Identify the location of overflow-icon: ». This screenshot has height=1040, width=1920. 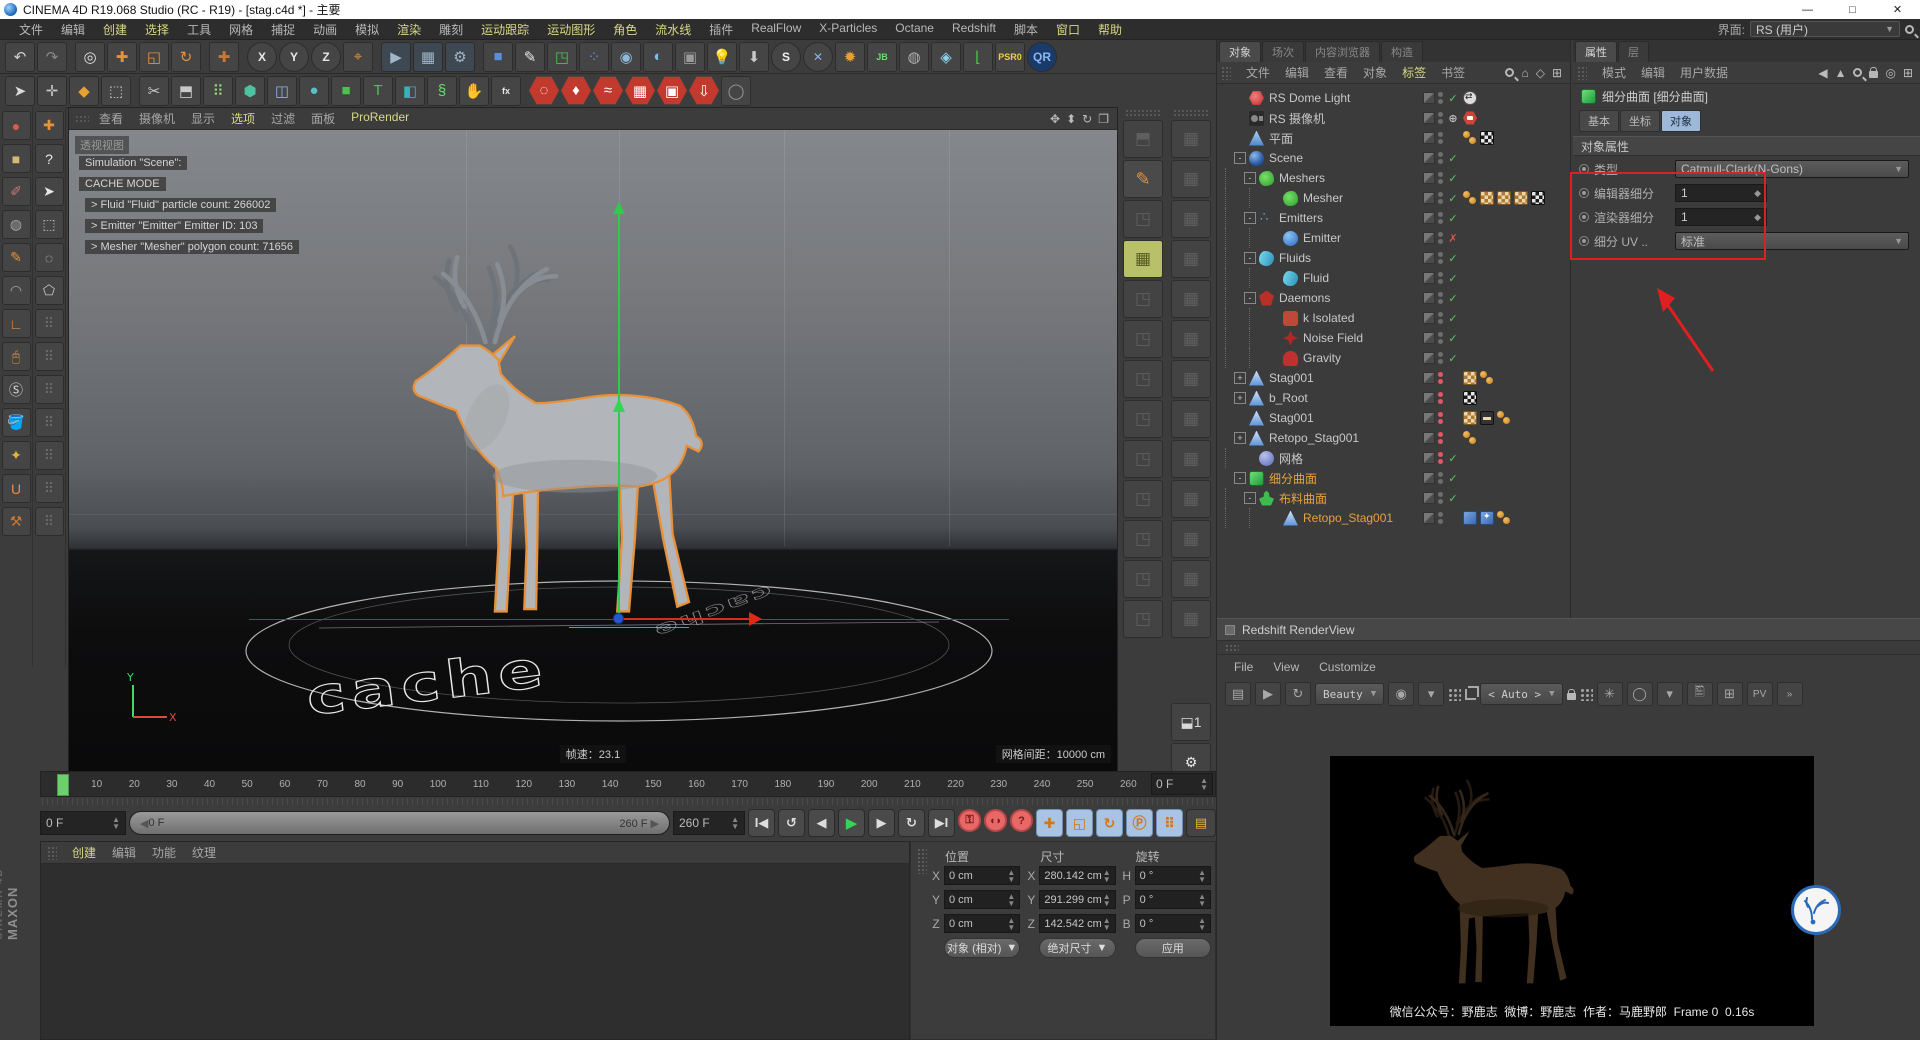
(1789, 694).